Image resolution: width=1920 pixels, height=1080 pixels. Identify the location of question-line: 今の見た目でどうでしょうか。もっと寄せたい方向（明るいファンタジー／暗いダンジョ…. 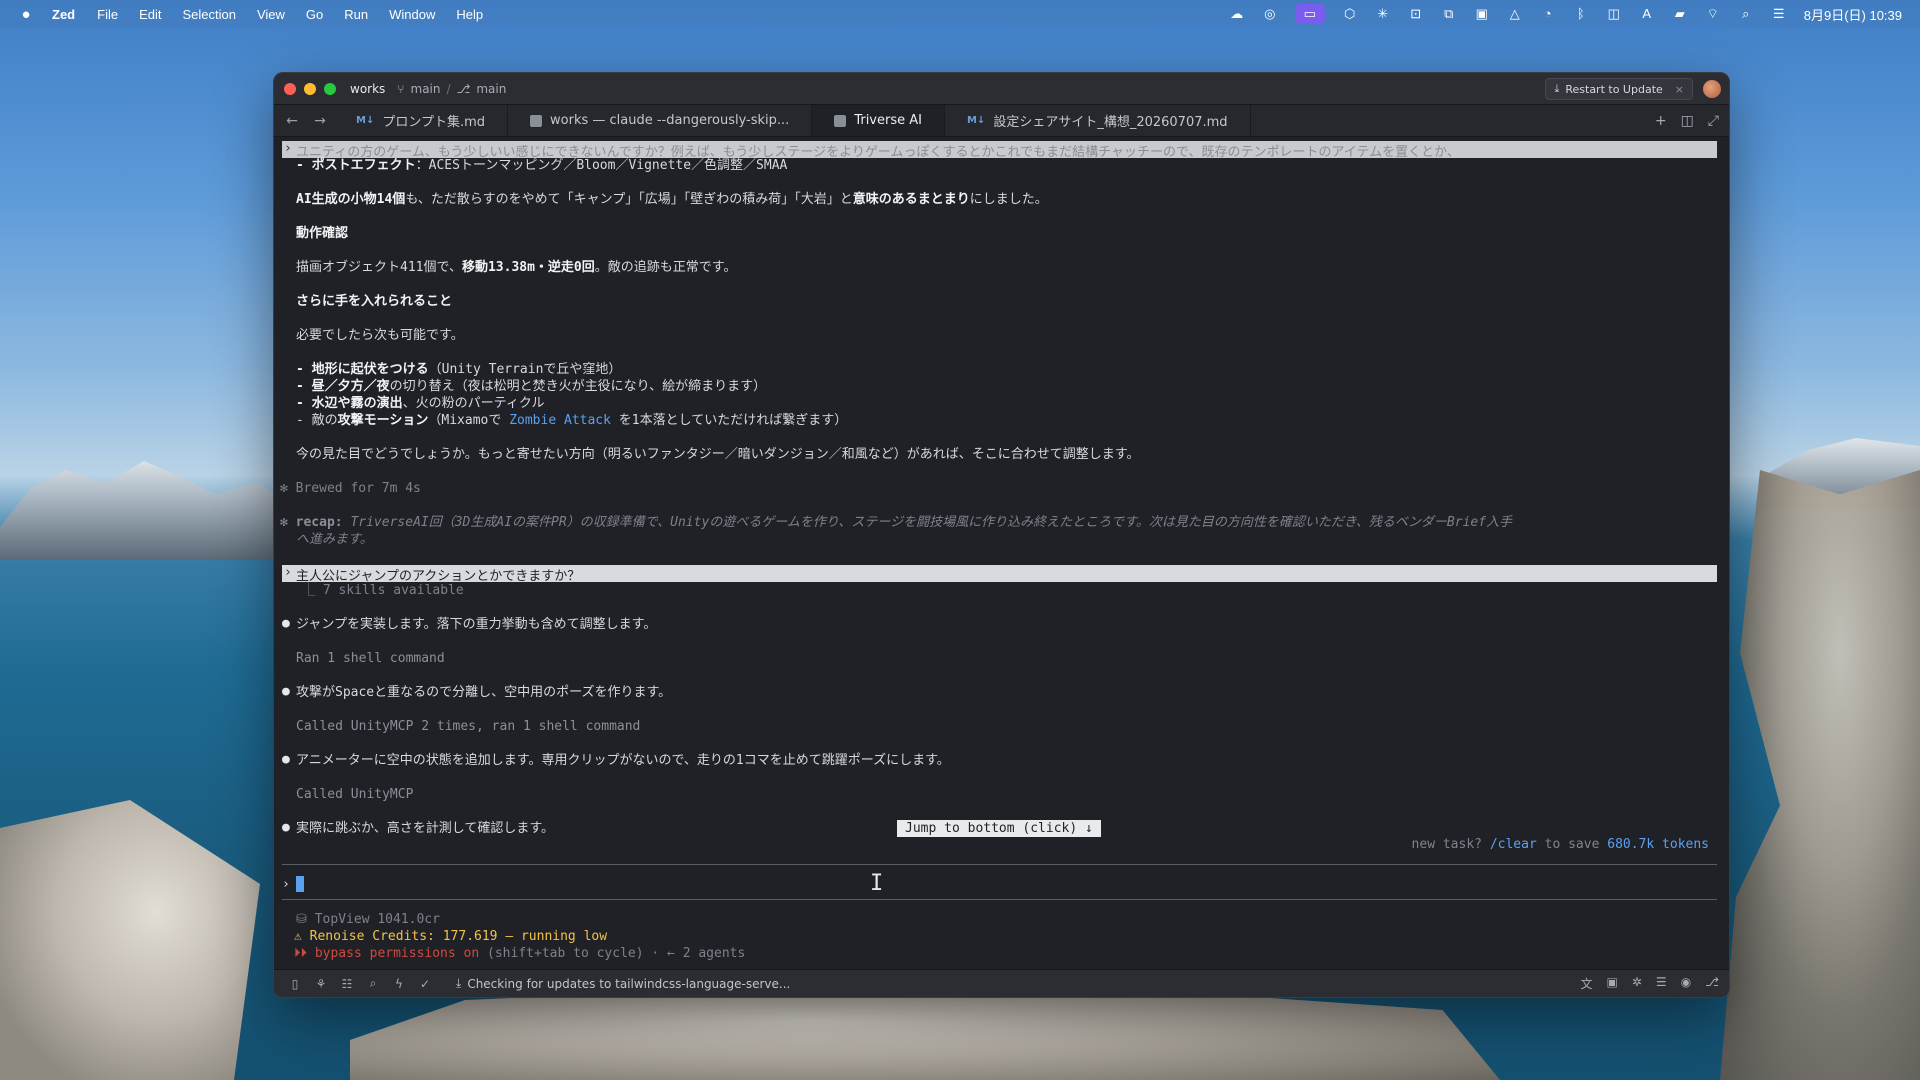
(718, 454).